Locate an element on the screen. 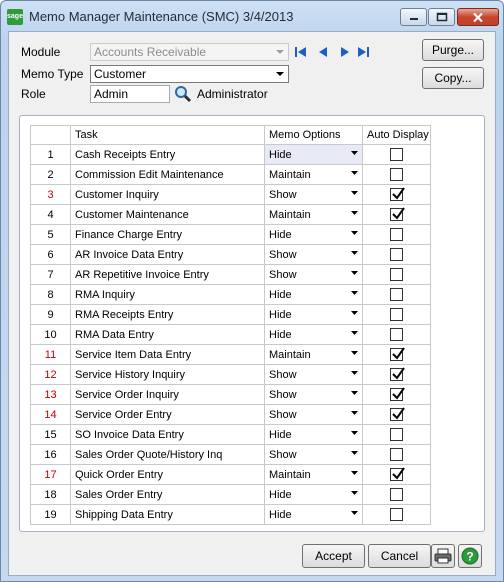 This screenshot has height=582, width=504. search-lookup-icon is located at coordinates (183, 94).